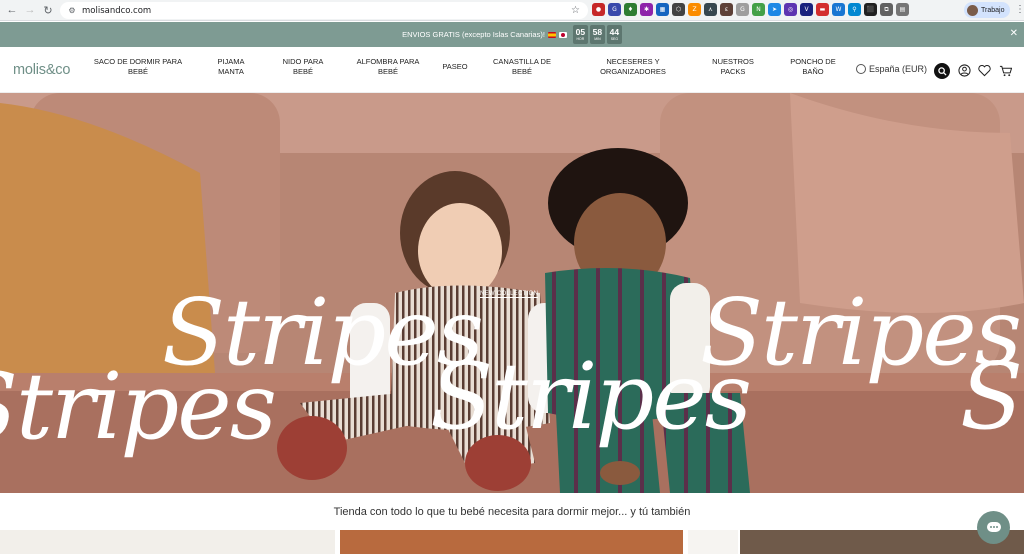 This screenshot has height=554, width=1024. Describe the element at coordinates (231, 67) in the screenshot. I see `nav-pijama-manta: PIJAMA MANTA` at that location.